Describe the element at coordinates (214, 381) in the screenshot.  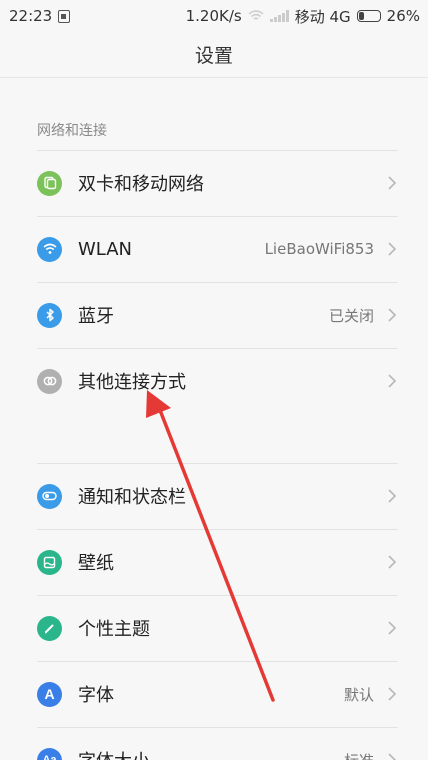
I see `network-item-3: 其他连接方式` at that location.